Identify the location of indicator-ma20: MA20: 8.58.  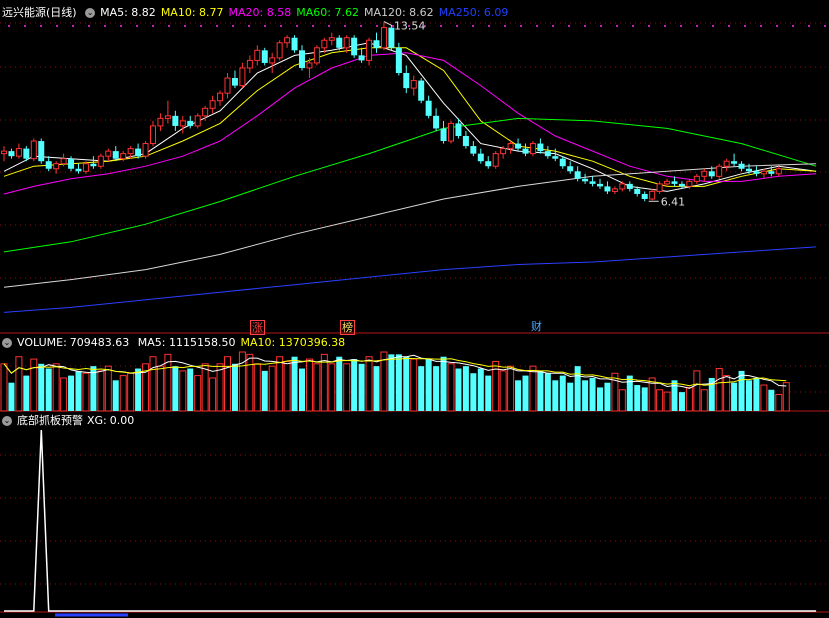
(260, 12).